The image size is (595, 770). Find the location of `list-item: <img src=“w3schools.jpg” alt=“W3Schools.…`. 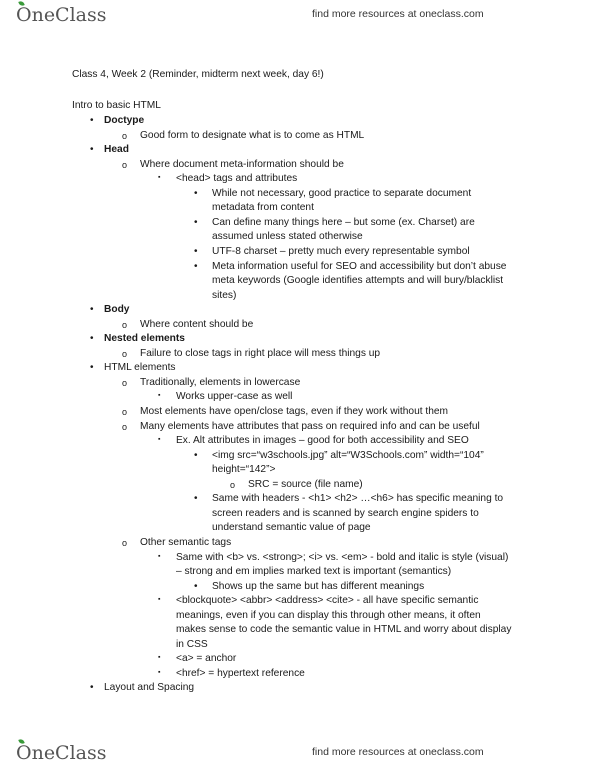

list-item: <img src=“w3schools.jpg” alt=“W3Schools.… is located at coordinates (348, 455).